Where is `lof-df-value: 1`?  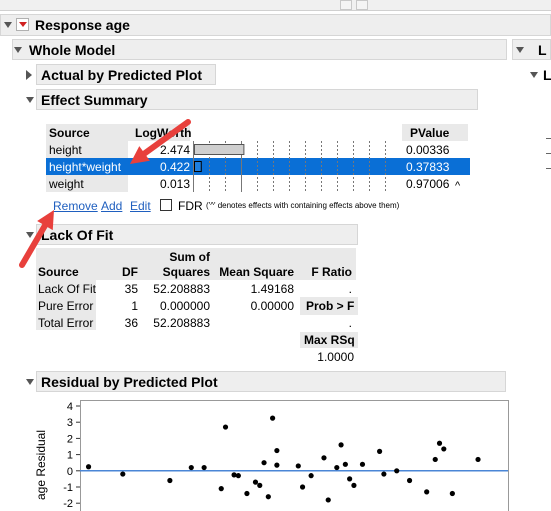
lof-df-value: 1 is located at coordinates (134, 306).